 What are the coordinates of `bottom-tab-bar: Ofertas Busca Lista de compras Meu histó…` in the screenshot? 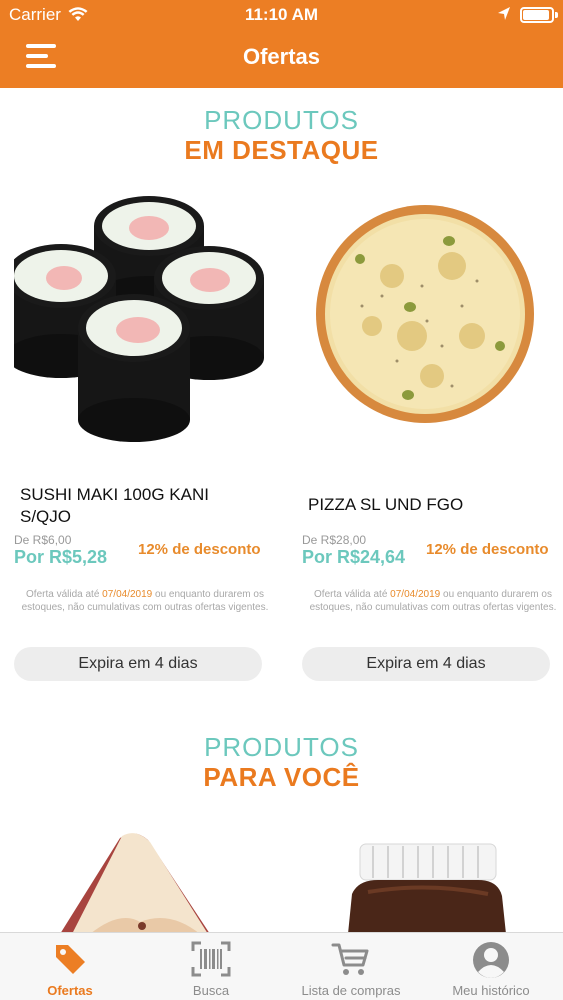 It's located at (281, 966).